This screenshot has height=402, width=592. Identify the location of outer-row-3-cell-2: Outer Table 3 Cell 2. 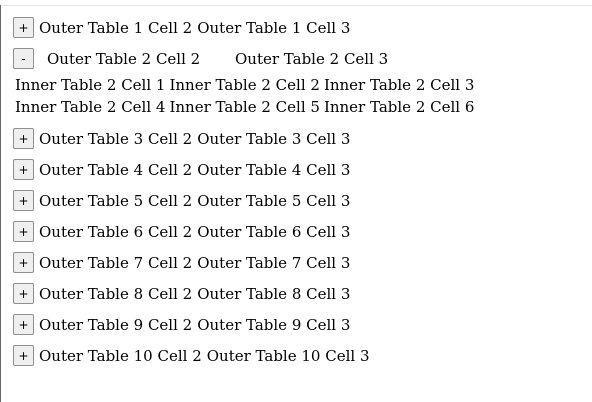
(116, 138).